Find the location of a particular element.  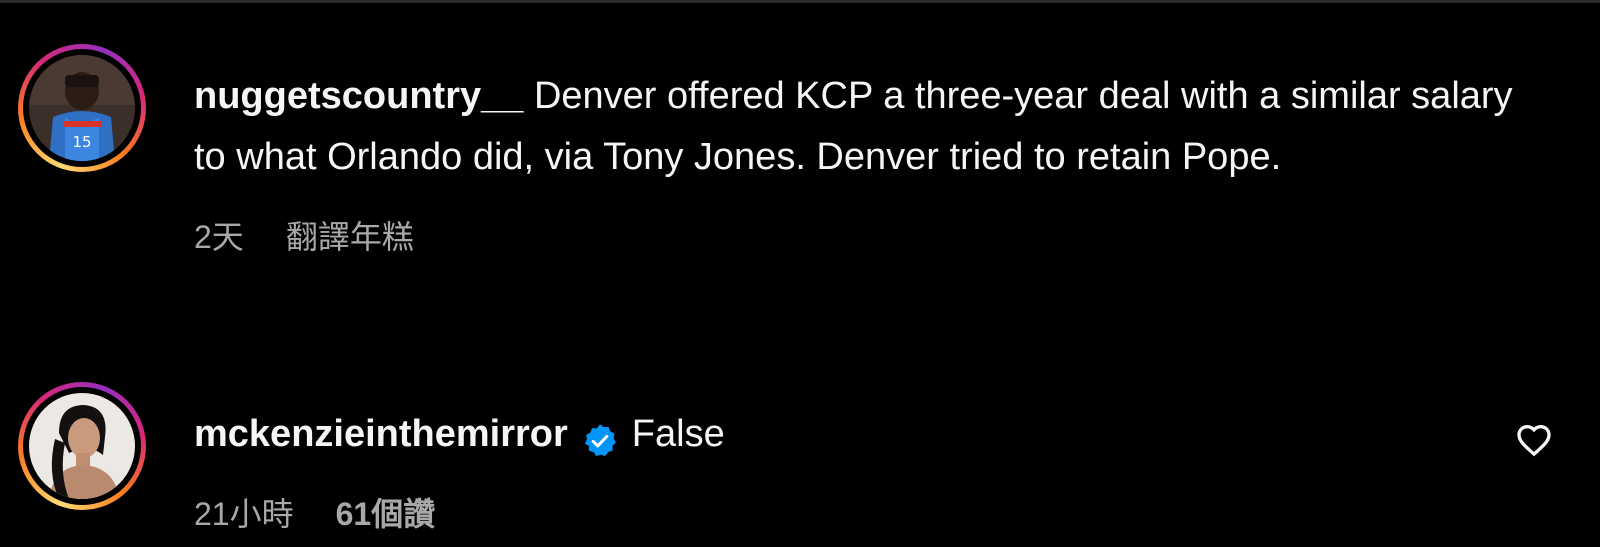

comment-time: 2天 is located at coordinates (219, 235).